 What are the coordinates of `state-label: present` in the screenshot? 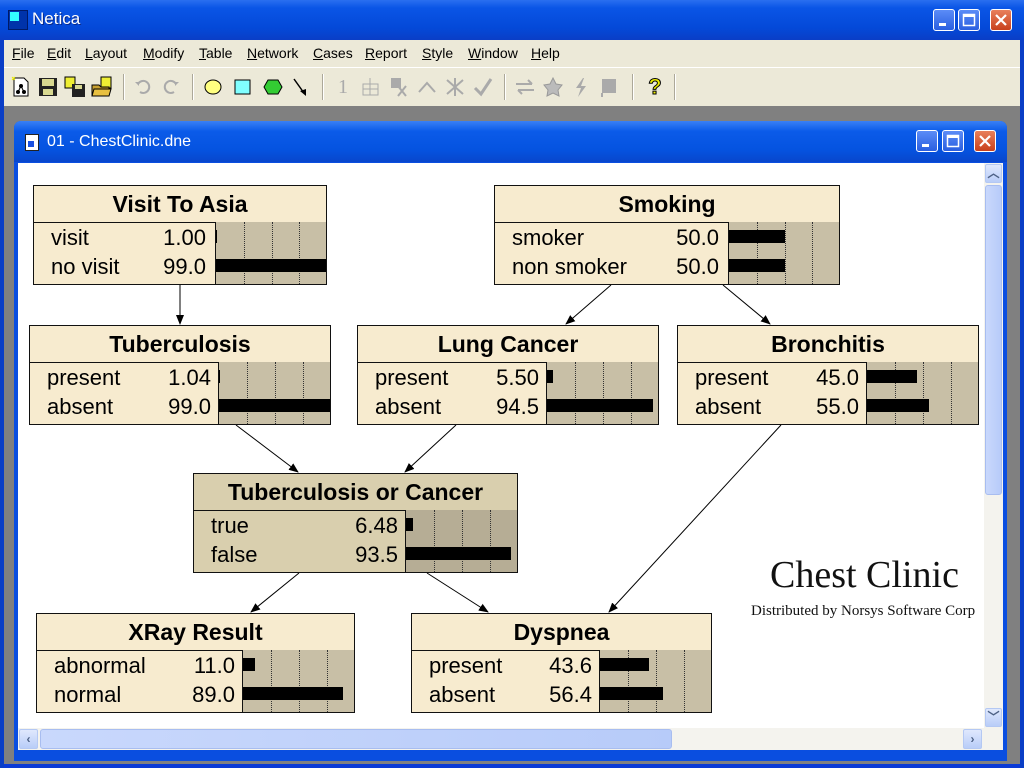 It's located at (84, 377).